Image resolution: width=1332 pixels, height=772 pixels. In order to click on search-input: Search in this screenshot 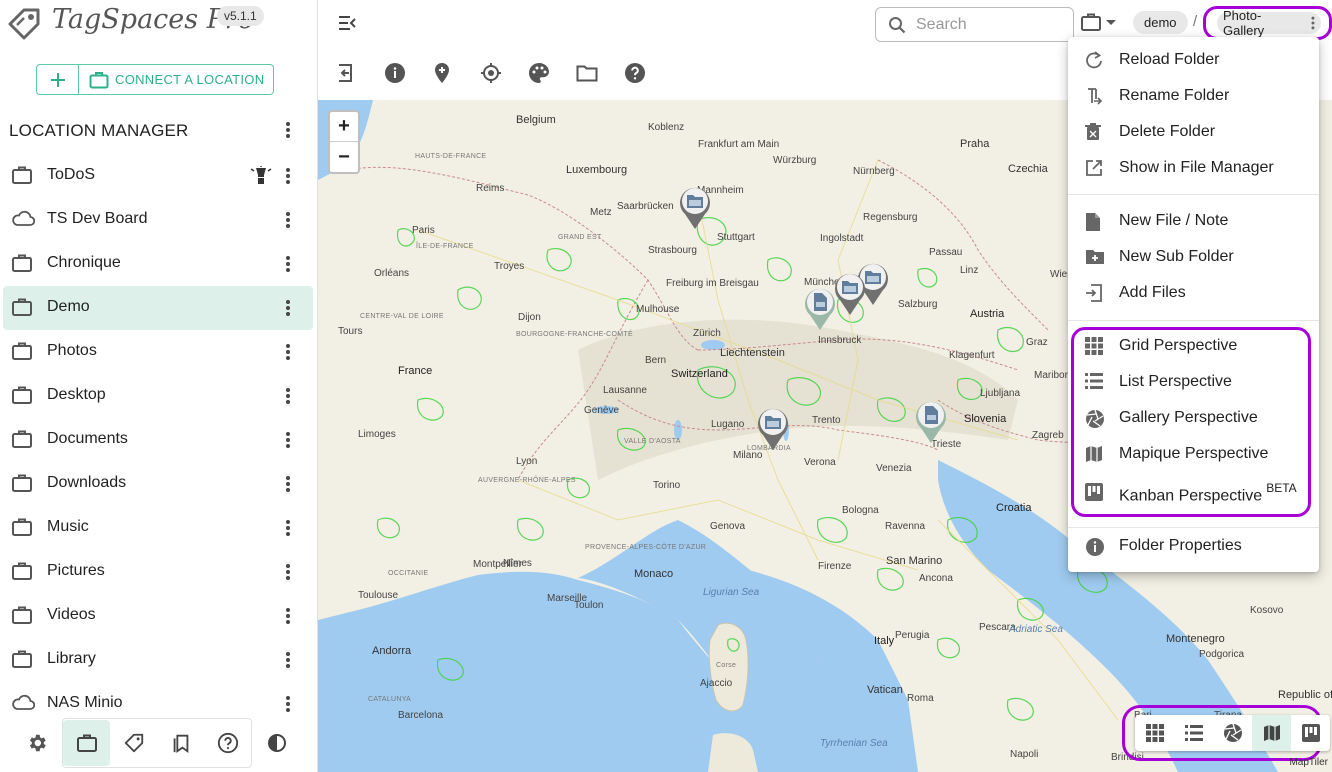, I will do `click(974, 24)`.